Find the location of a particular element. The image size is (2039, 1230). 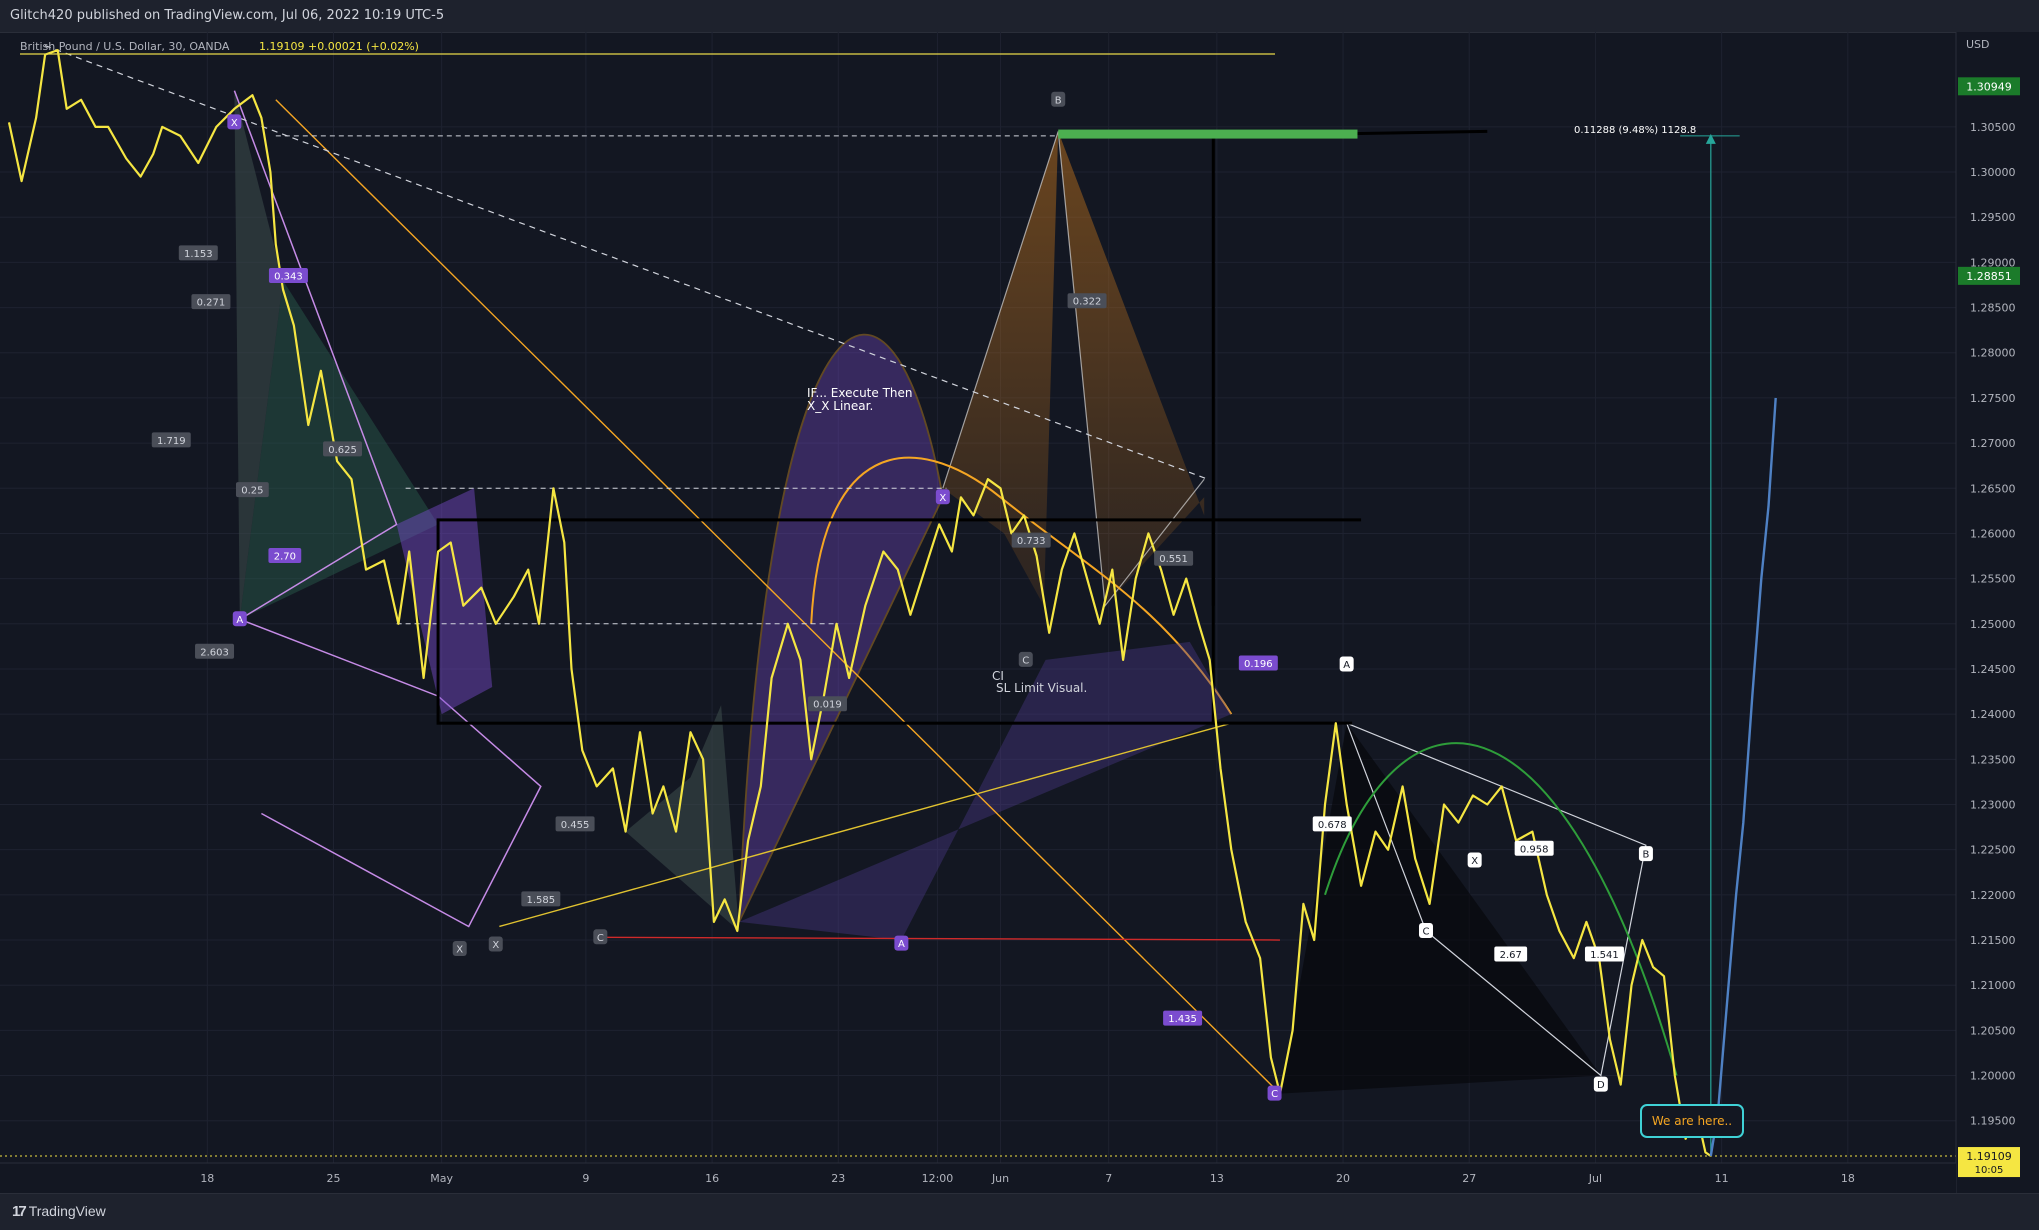

projection-series-line is located at coordinates (1743, 777).